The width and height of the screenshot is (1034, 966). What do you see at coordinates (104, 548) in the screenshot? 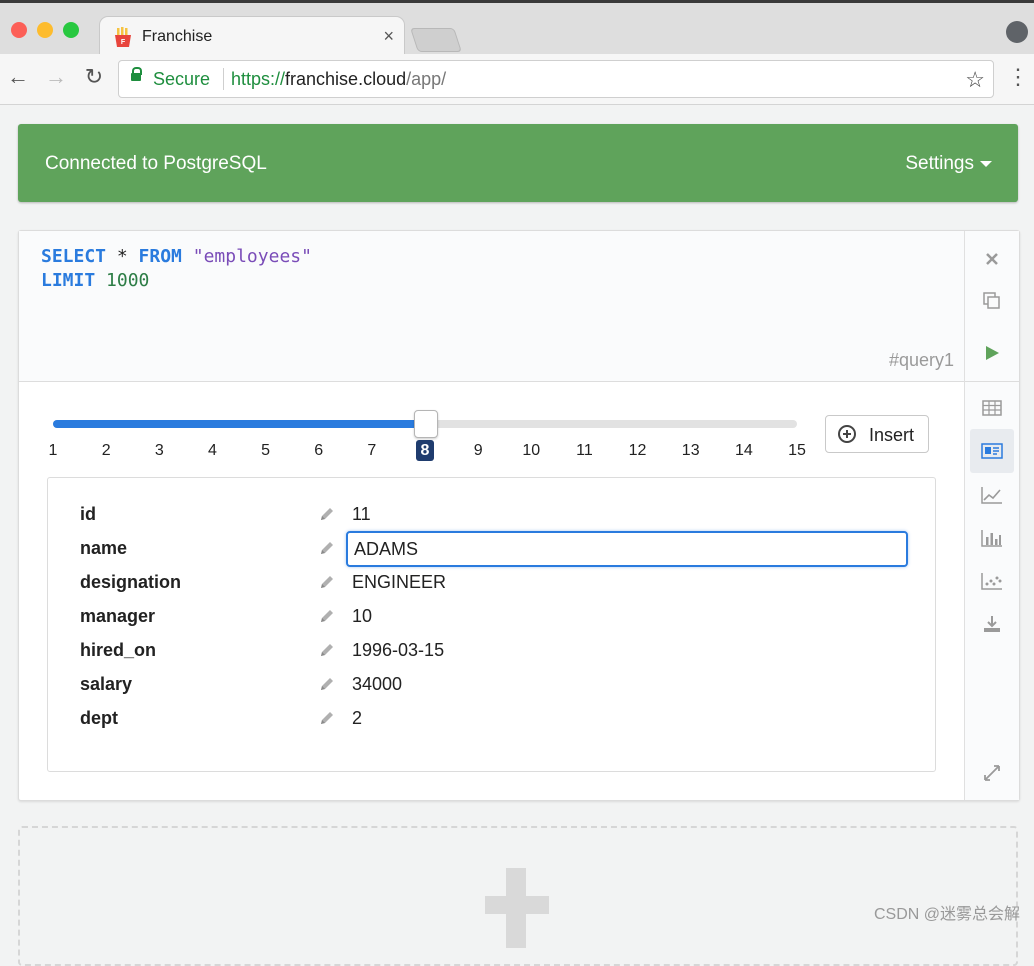
I see `field-label: name` at bounding box center [104, 548].